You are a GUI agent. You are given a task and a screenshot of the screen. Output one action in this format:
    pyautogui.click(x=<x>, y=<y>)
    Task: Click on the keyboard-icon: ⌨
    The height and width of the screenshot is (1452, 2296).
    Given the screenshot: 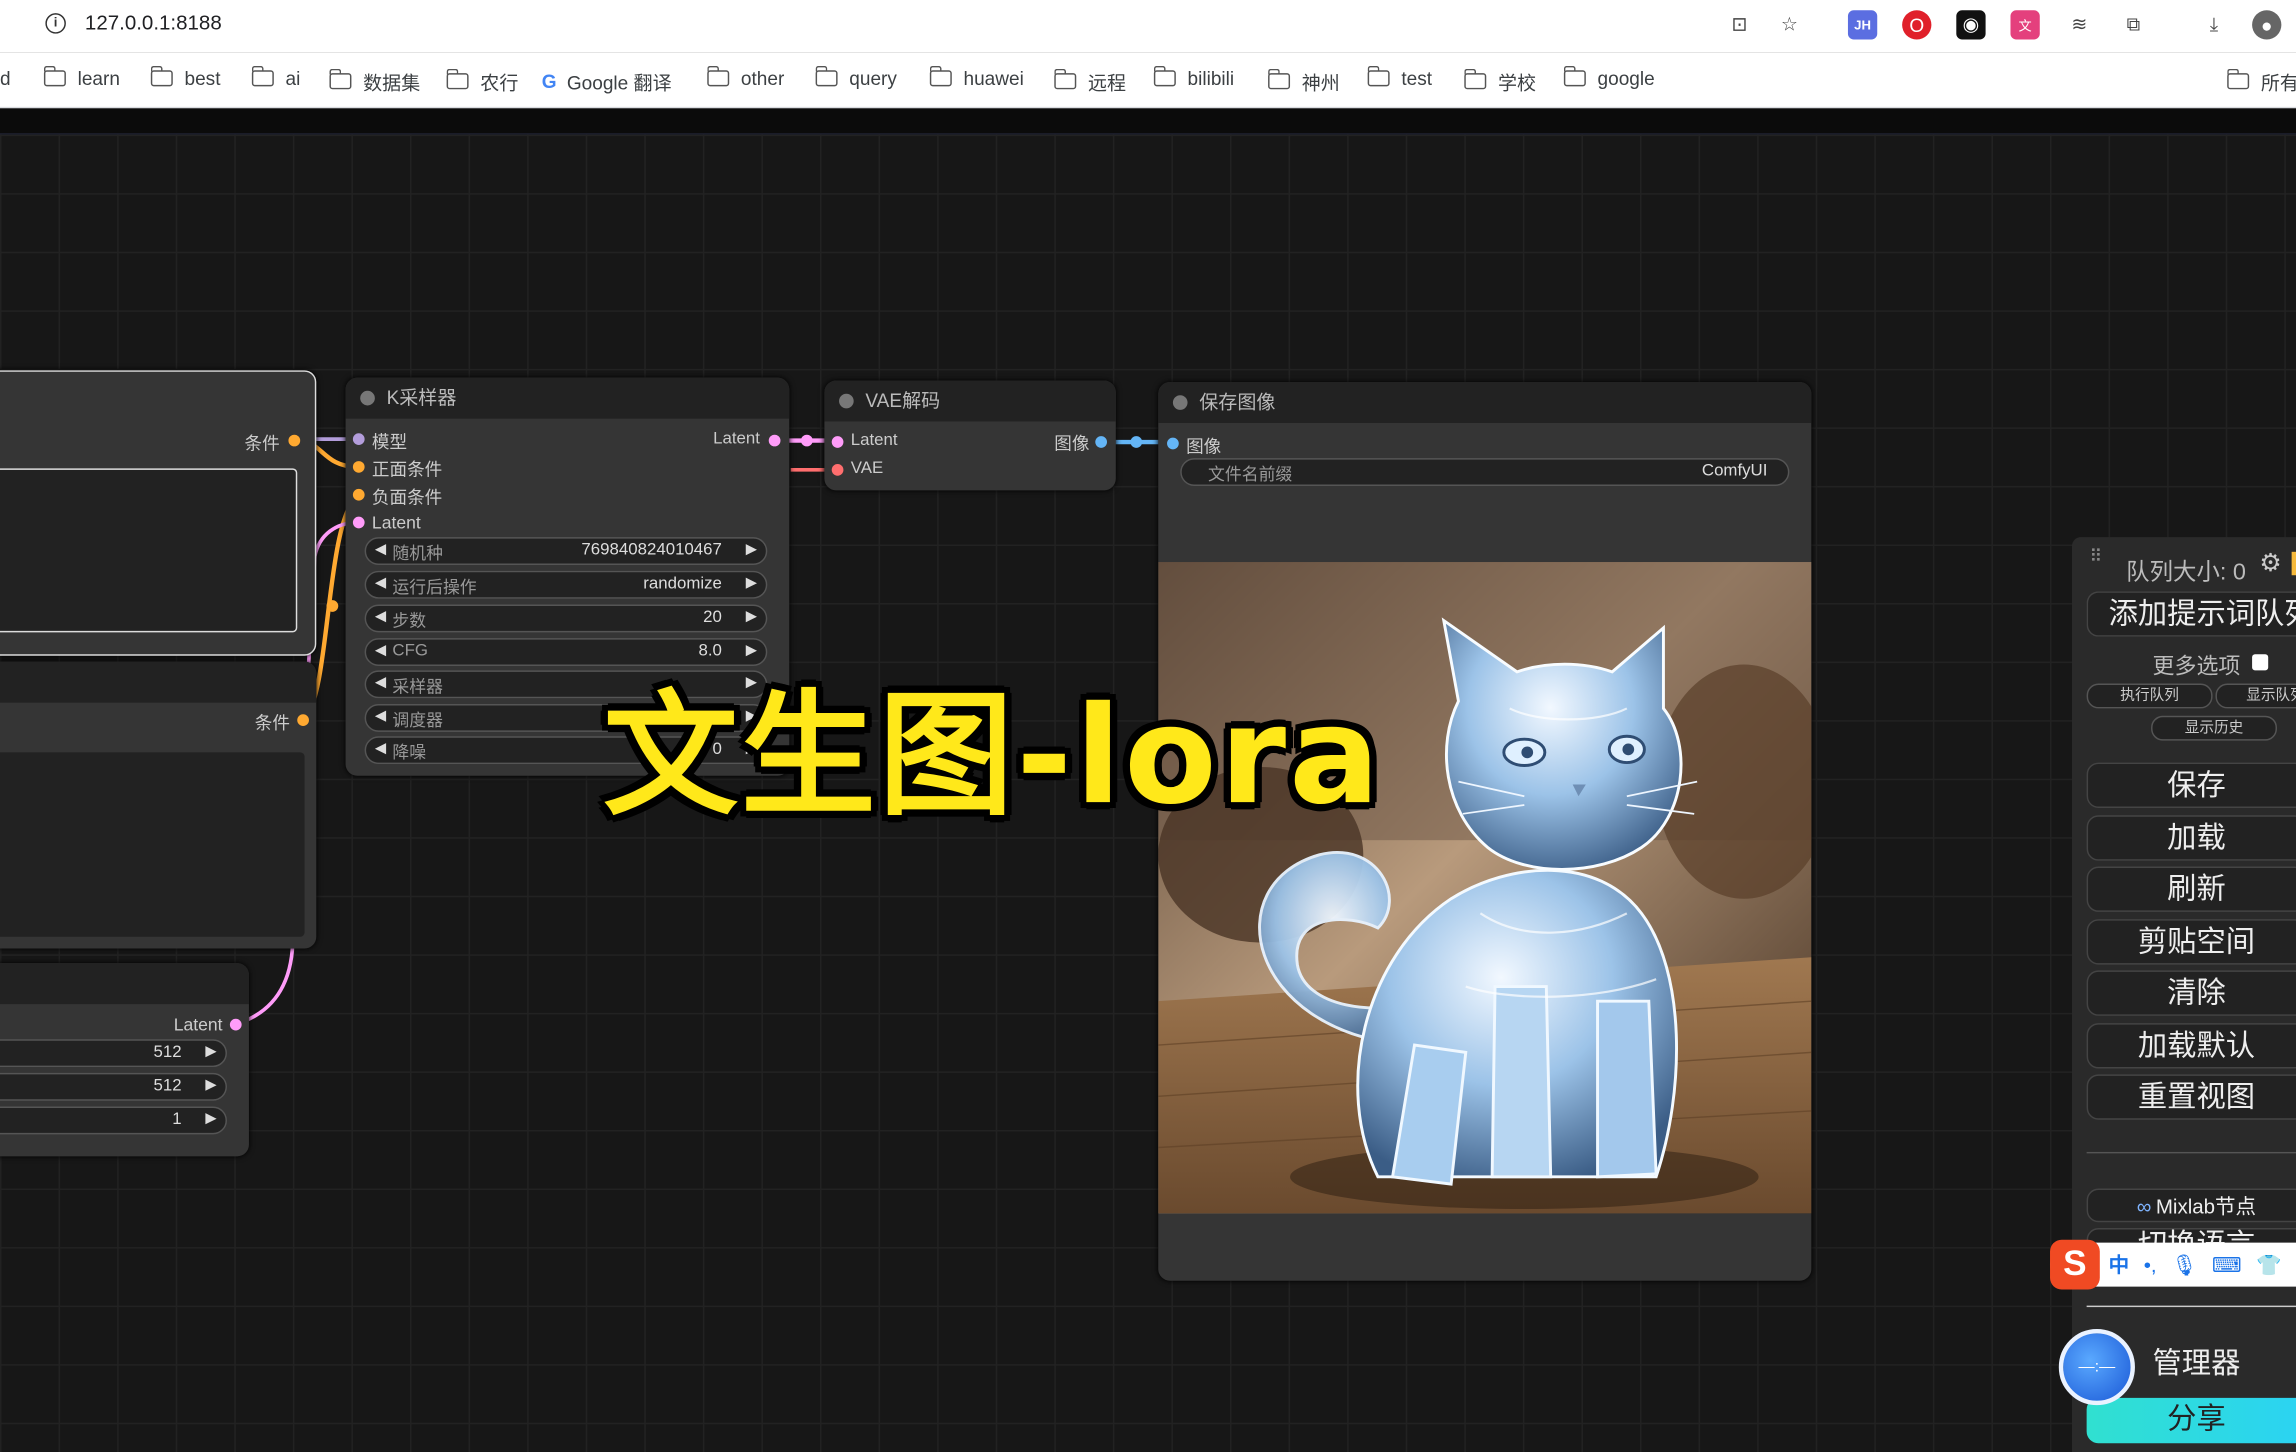 What is the action you would take?
    pyautogui.click(x=2227, y=1264)
    